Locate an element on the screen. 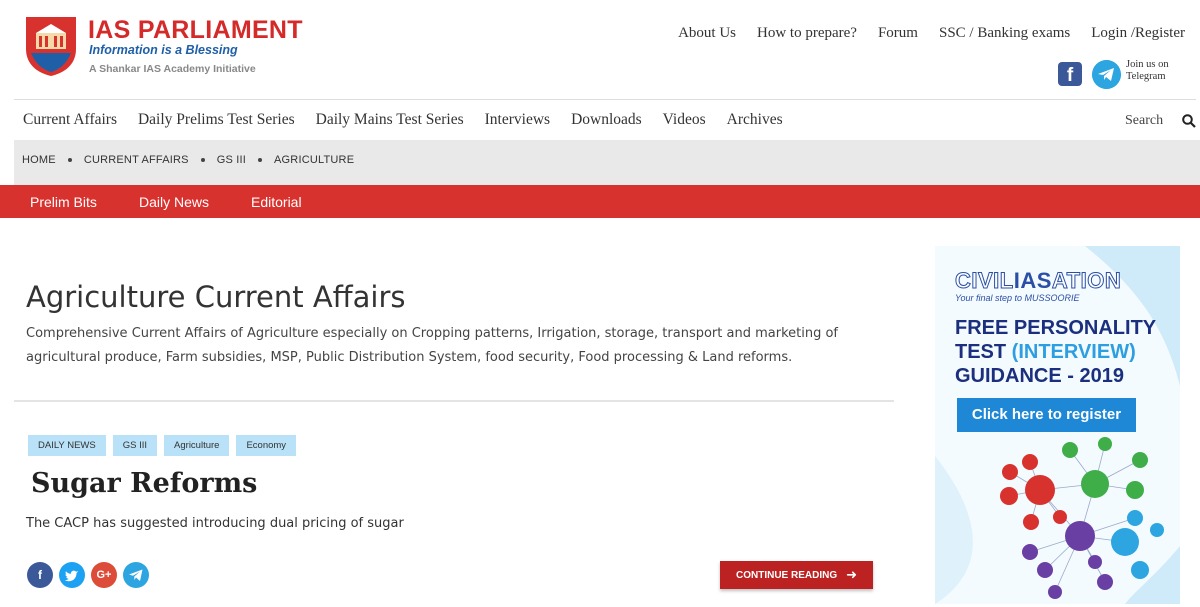 This screenshot has width=1200, height=607. header-divider is located at coordinates (605, 99).